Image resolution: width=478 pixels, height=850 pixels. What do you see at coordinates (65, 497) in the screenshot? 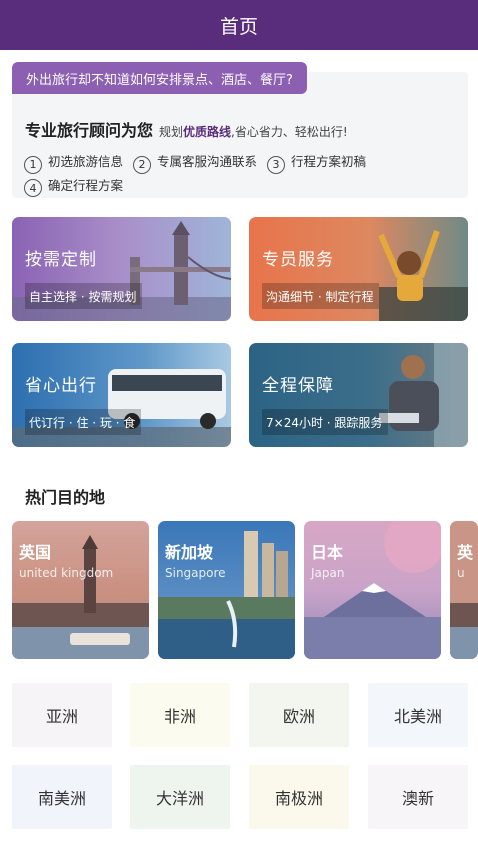
I see `hot-destinations-title: 热门目的地` at bounding box center [65, 497].